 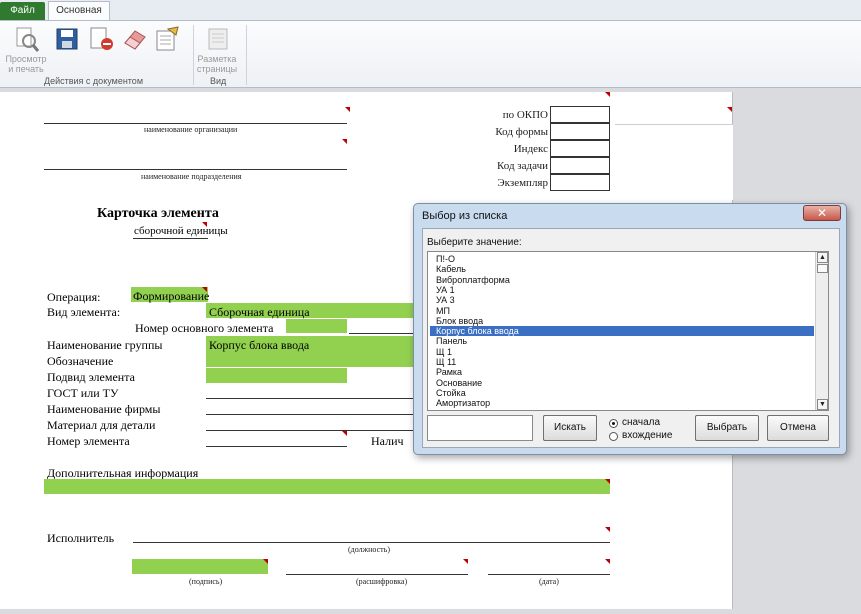 I want to click on copy-label: Экземпляр, so click(x=522, y=183).